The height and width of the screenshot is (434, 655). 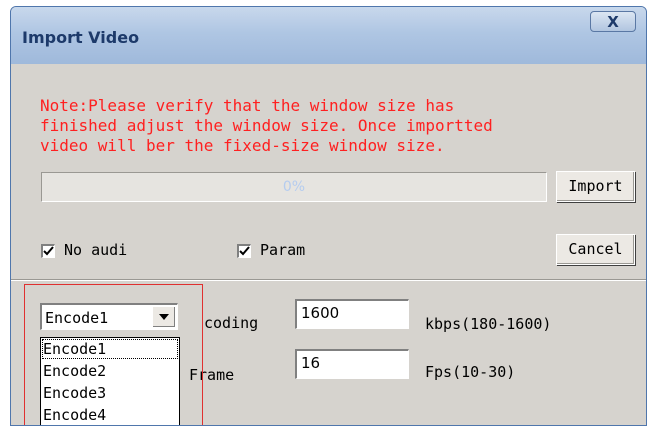 I want to click on encoder-select: Encode1, so click(x=109, y=316).